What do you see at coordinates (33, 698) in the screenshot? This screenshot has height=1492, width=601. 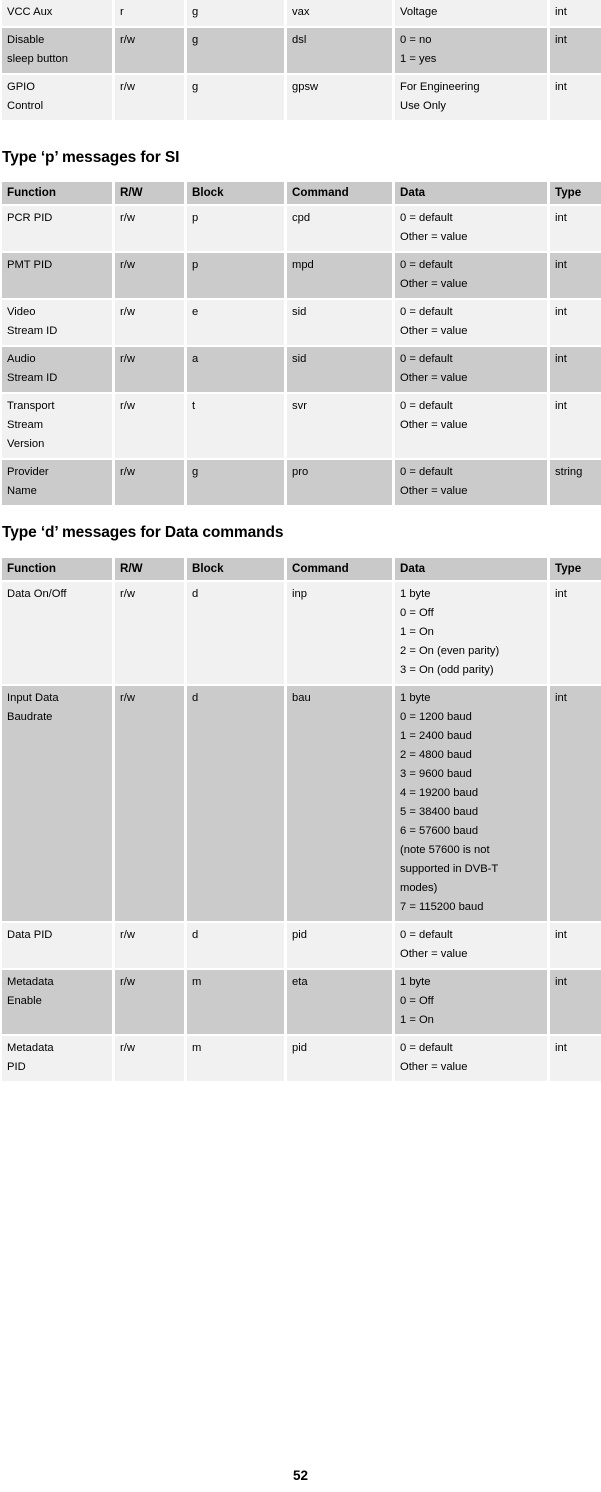 I see `cell-line: Input Data` at bounding box center [33, 698].